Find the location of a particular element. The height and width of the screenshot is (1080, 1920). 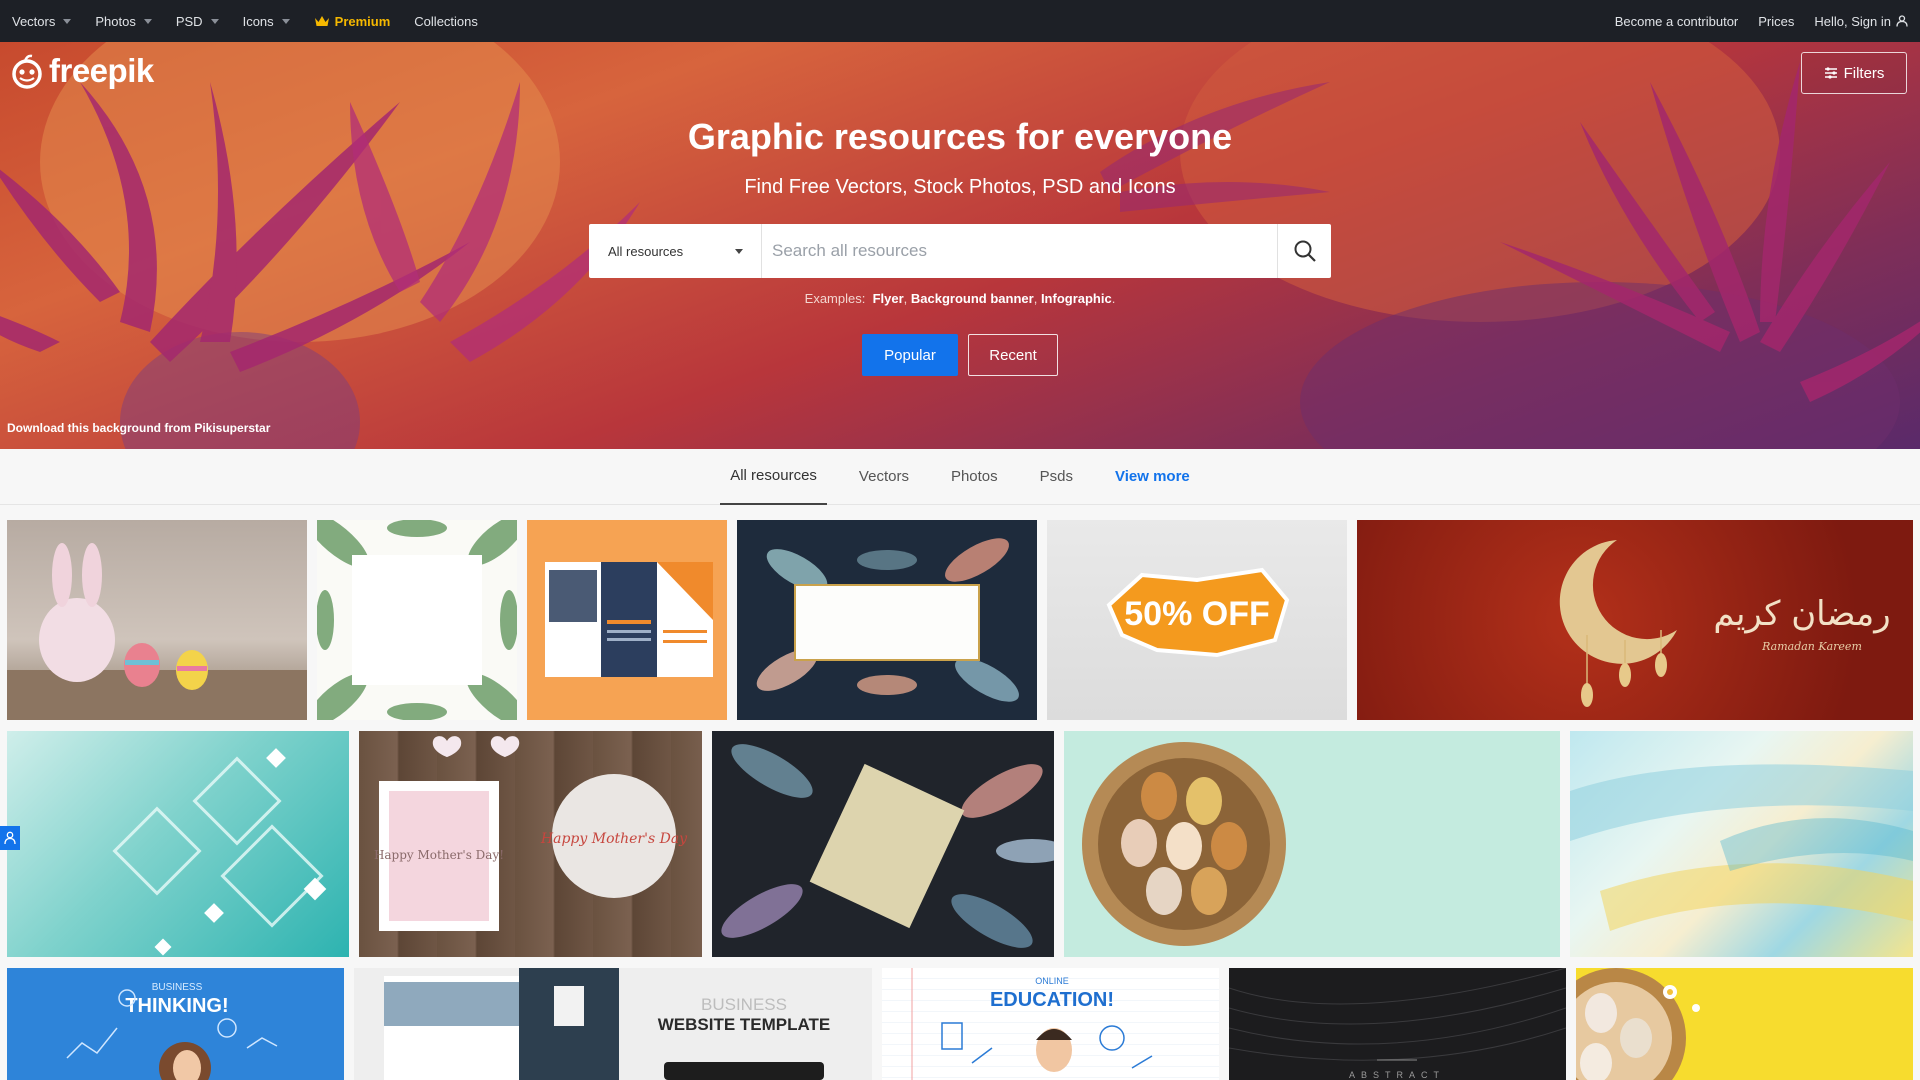

tab-view-more-label: View more is located at coordinates (1152, 476).